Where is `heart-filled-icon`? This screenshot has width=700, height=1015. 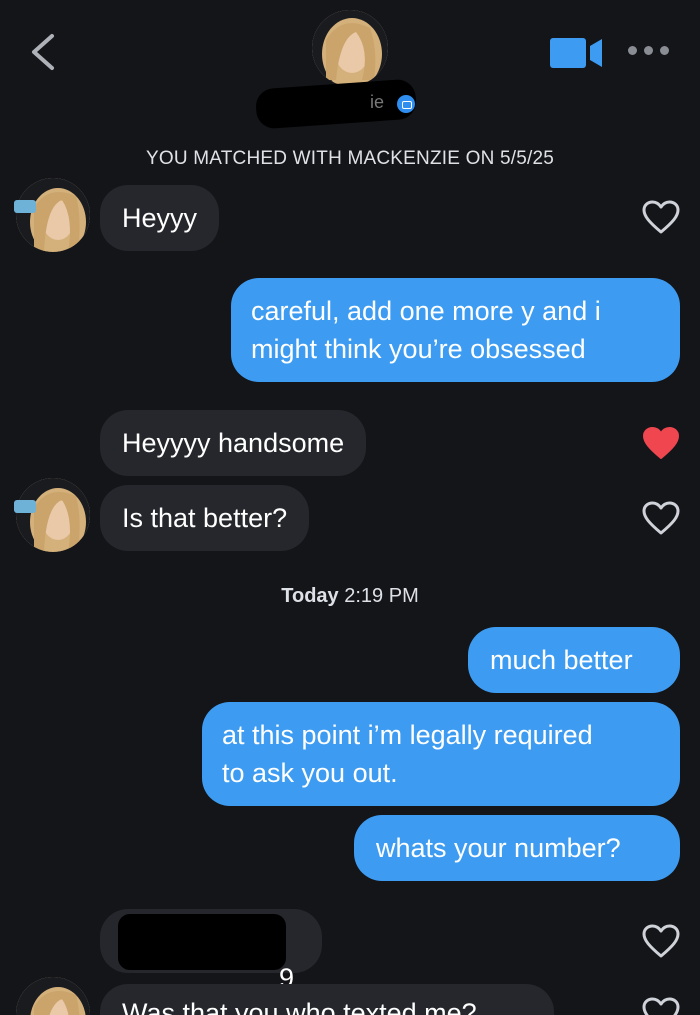 heart-filled-icon is located at coordinates (661, 443).